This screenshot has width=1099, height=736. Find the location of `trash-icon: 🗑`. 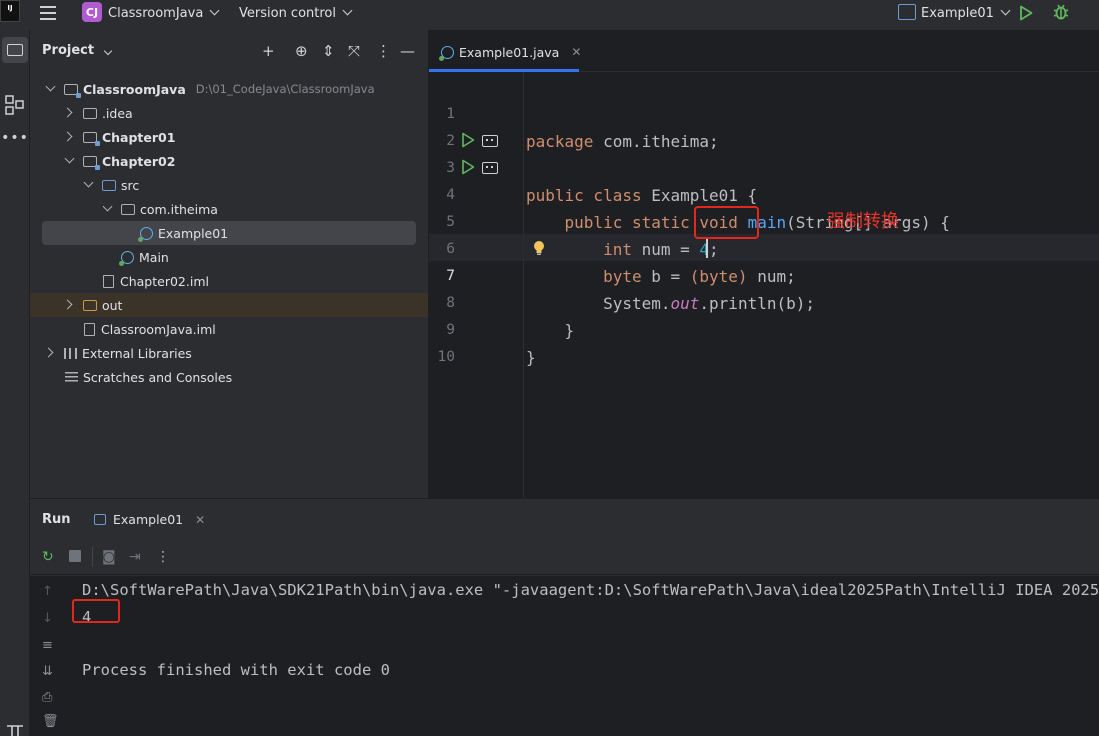

trash-icon: 🗑 is located at coordinates (50, 721).